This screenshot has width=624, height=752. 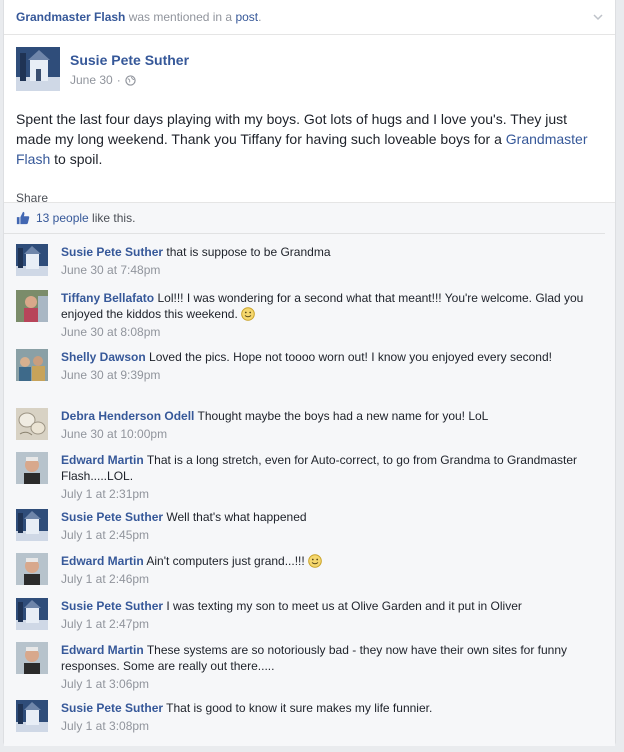 I want to click on likes-suffix: like this., so click(x=112, y=218).